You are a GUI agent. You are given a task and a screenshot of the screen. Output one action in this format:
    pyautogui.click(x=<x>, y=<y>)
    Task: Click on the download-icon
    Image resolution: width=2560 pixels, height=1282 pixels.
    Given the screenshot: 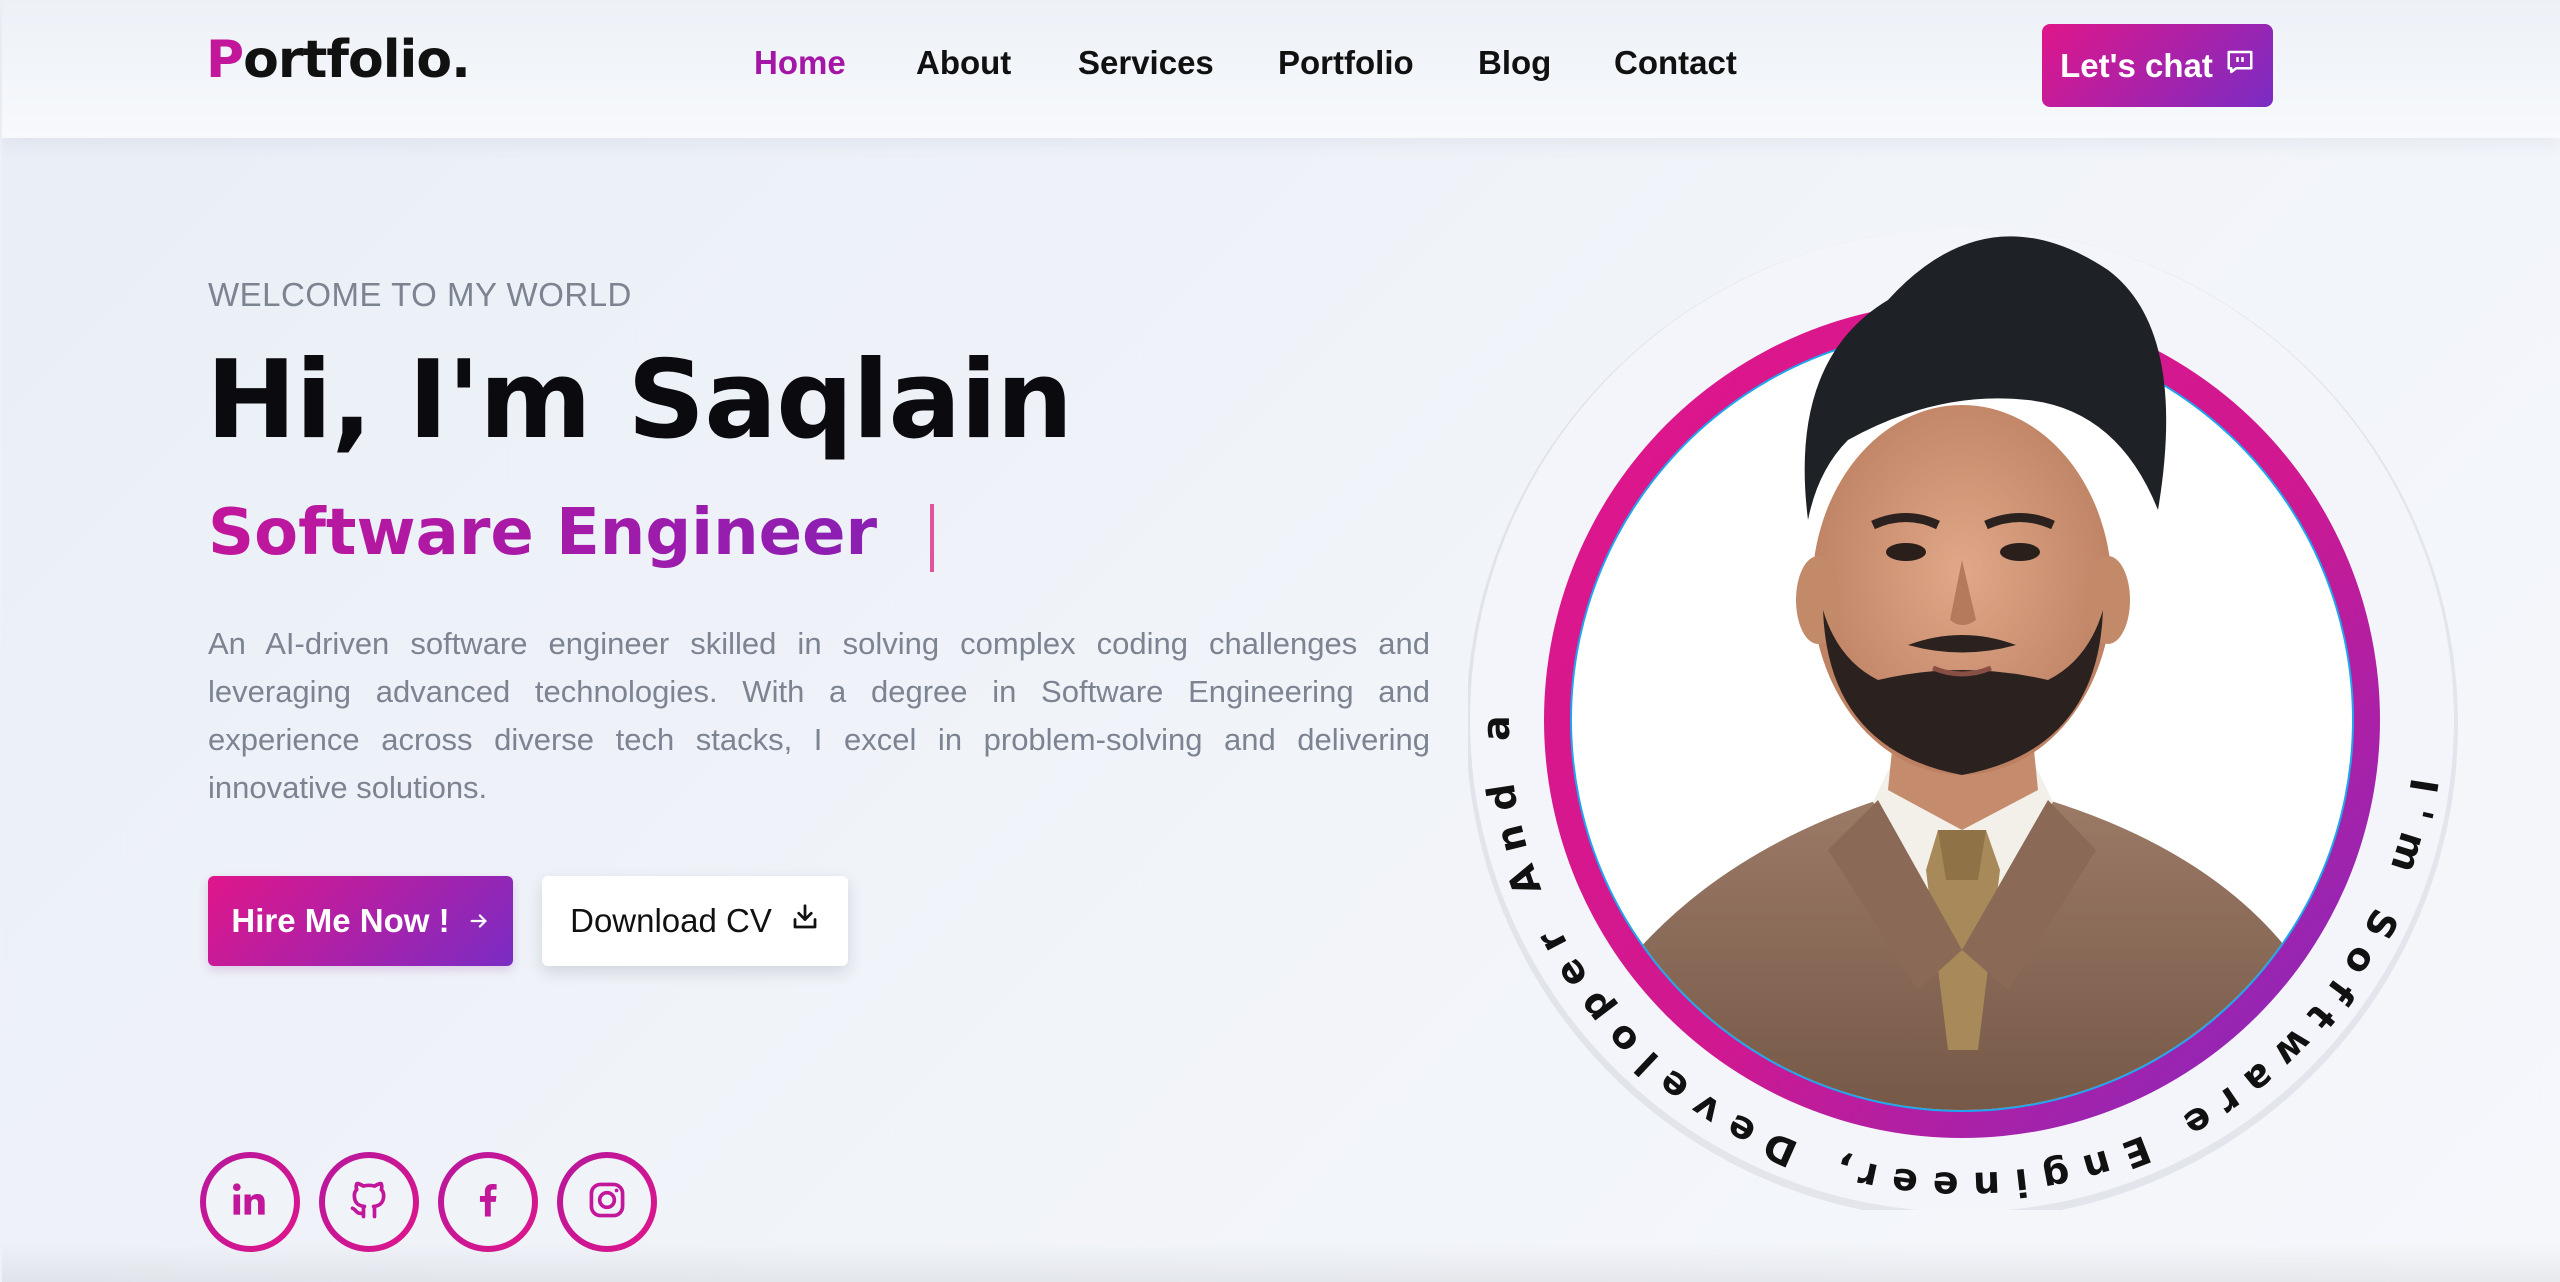 What is the action you would take?
    pyautogui.click(x=805, y=921)
    